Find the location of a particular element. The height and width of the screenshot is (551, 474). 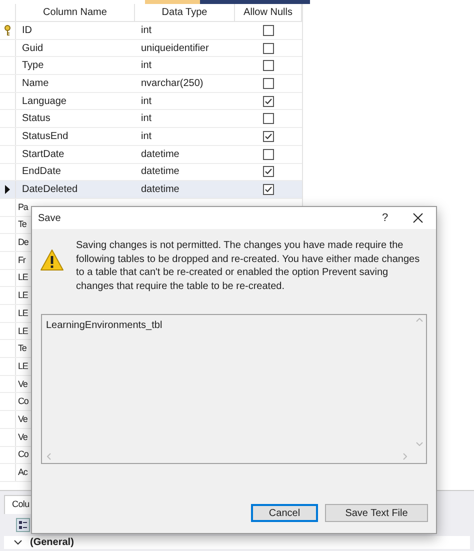

table-row: DateDeleted datetime is located at coordinates (151, 190).